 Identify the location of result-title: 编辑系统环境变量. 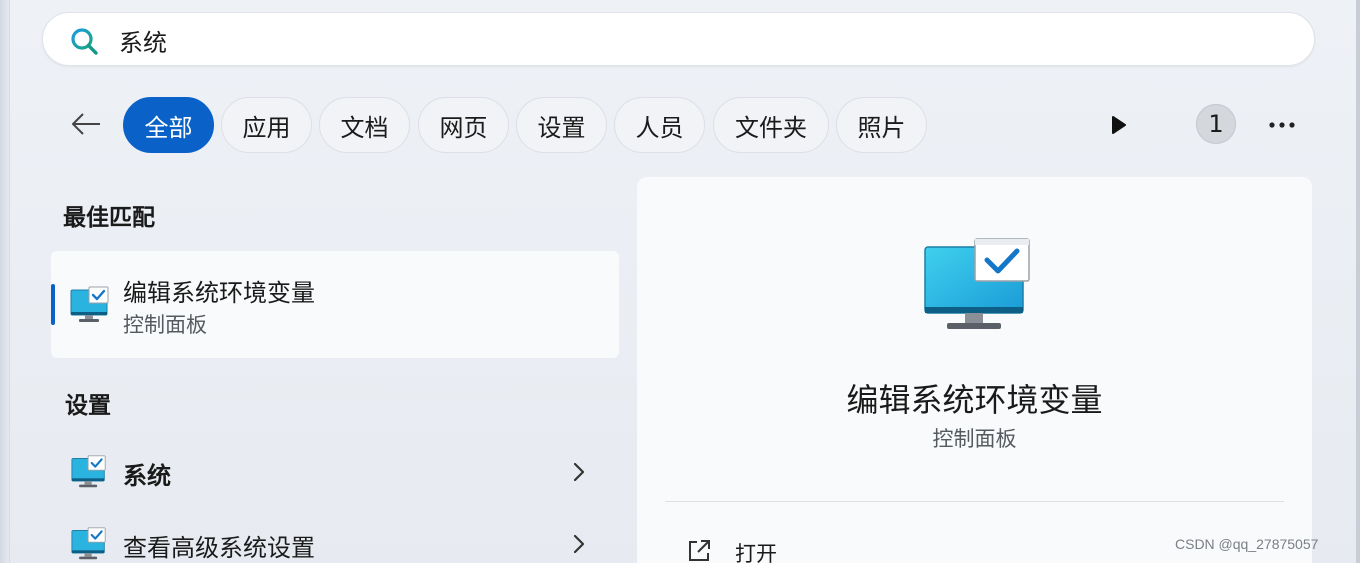
(219, 293).